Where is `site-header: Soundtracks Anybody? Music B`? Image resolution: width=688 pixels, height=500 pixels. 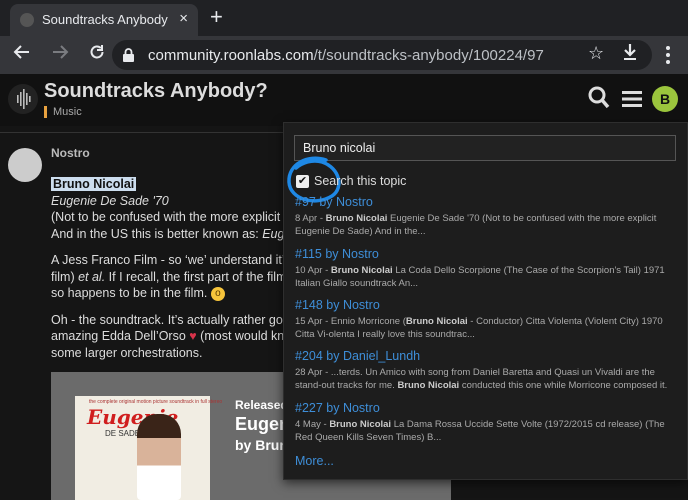 site-header: Soundtracks Anybody? Music B is located at coordinates (344, 100).